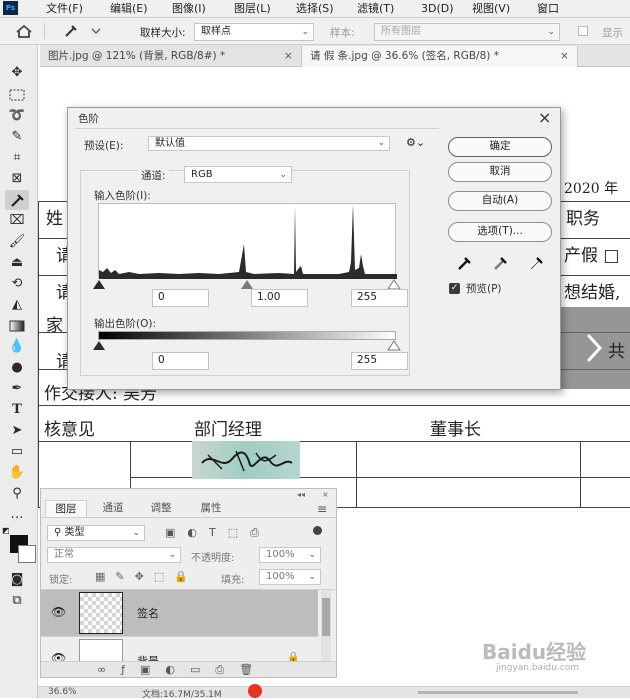  I want to click on marquee-tool-icon, so click(17, 95).